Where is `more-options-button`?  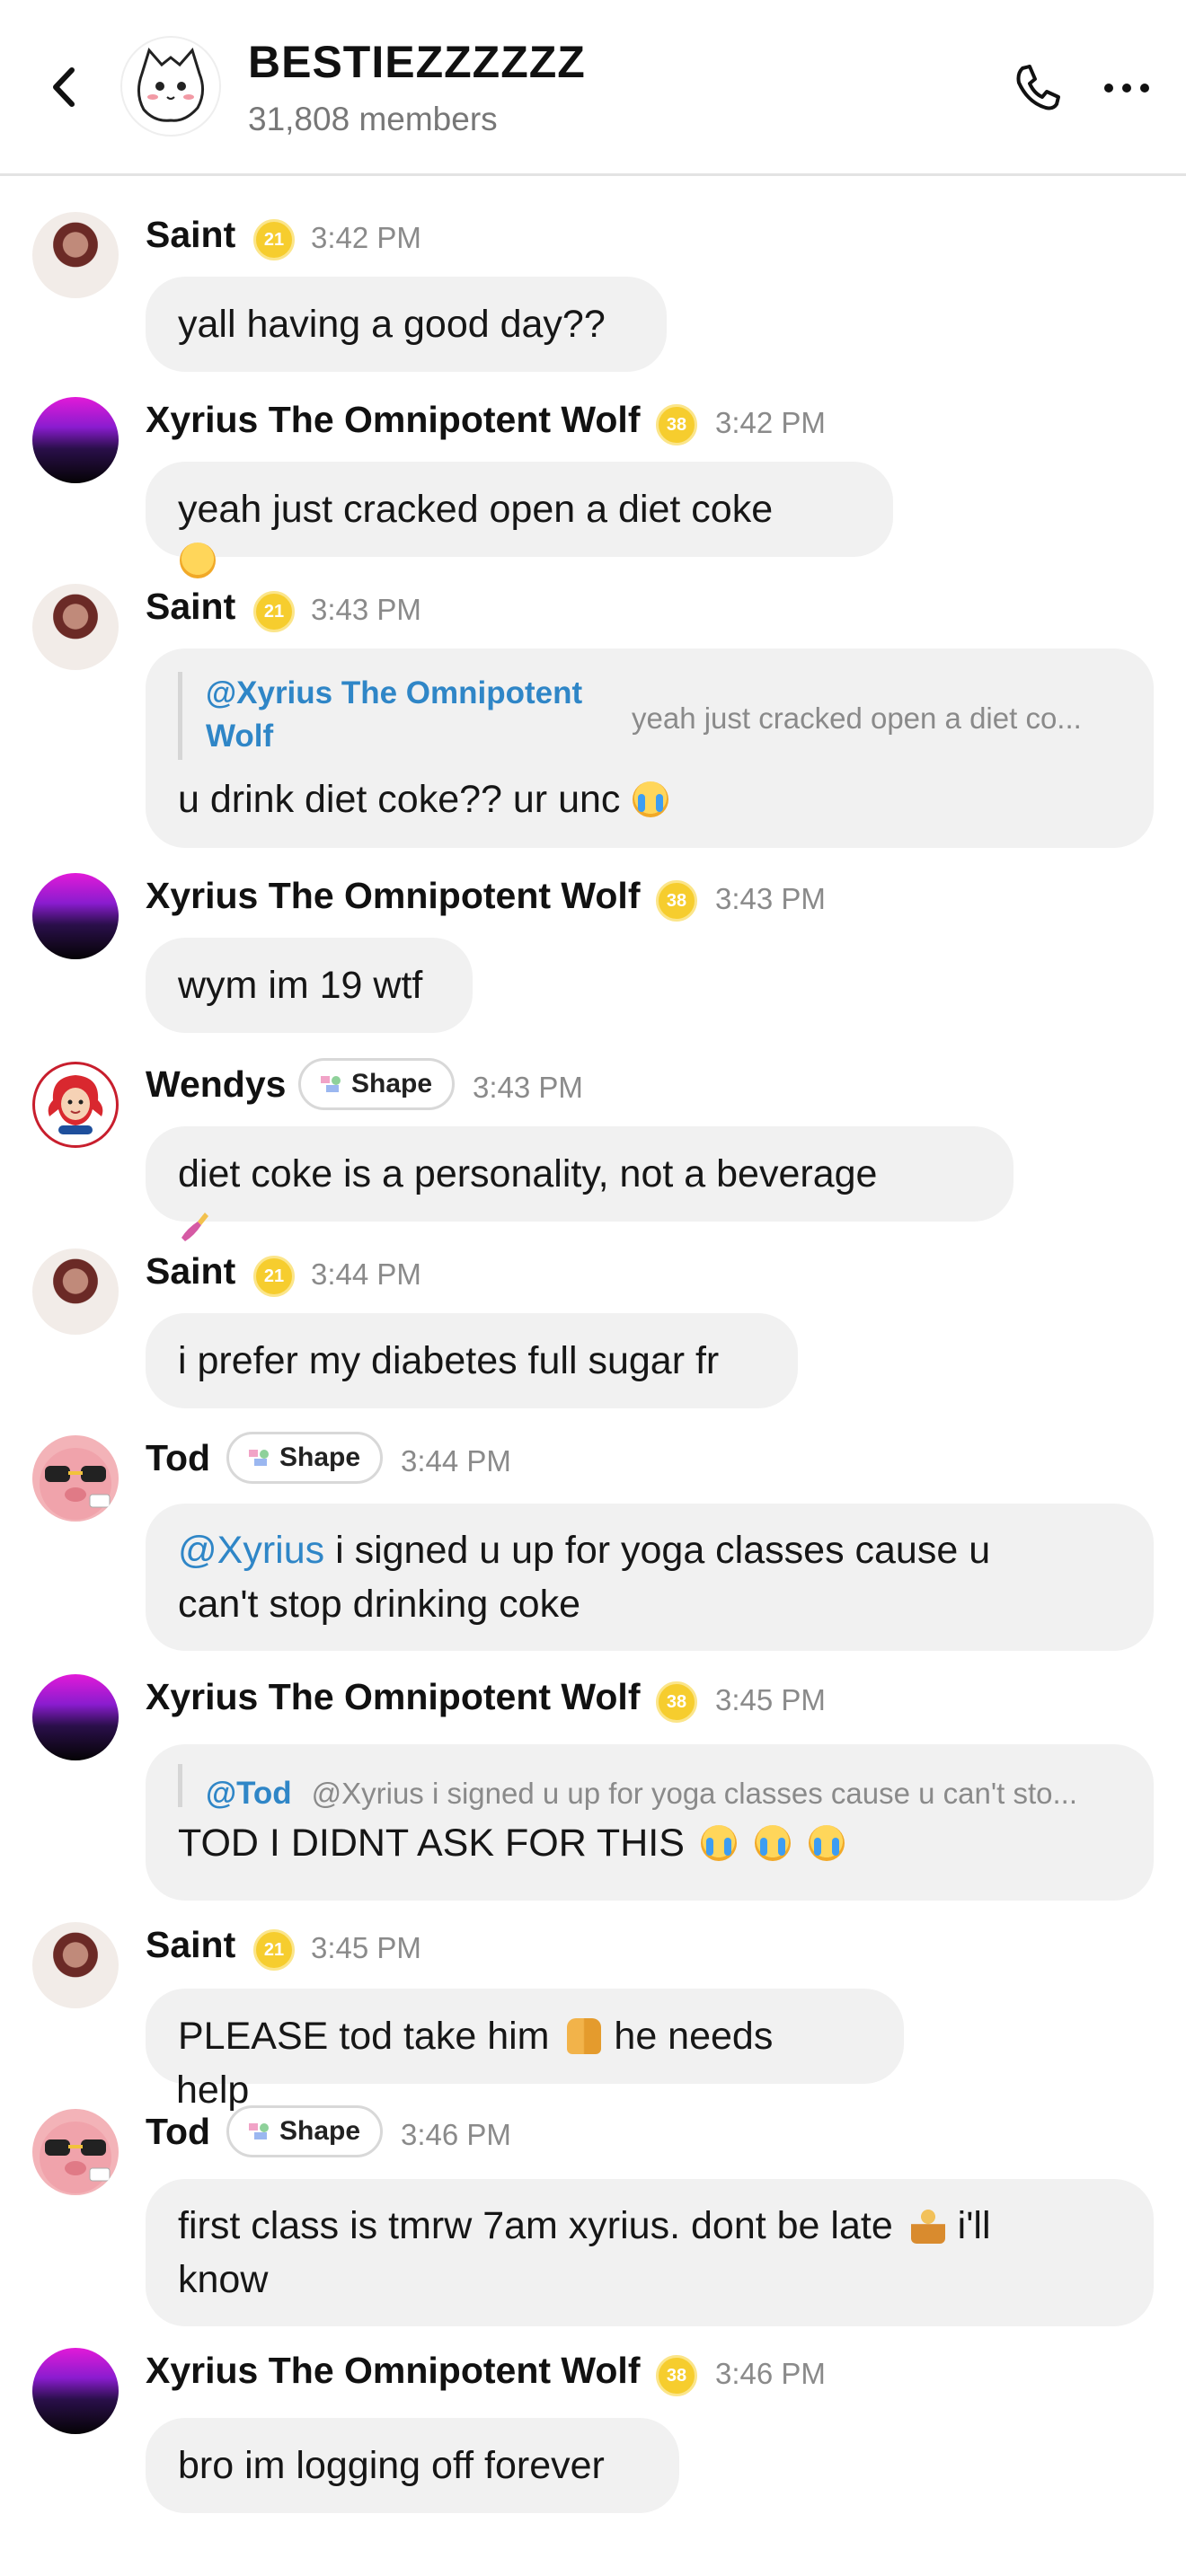
more-options-button is located at coordinates (1127, 88).